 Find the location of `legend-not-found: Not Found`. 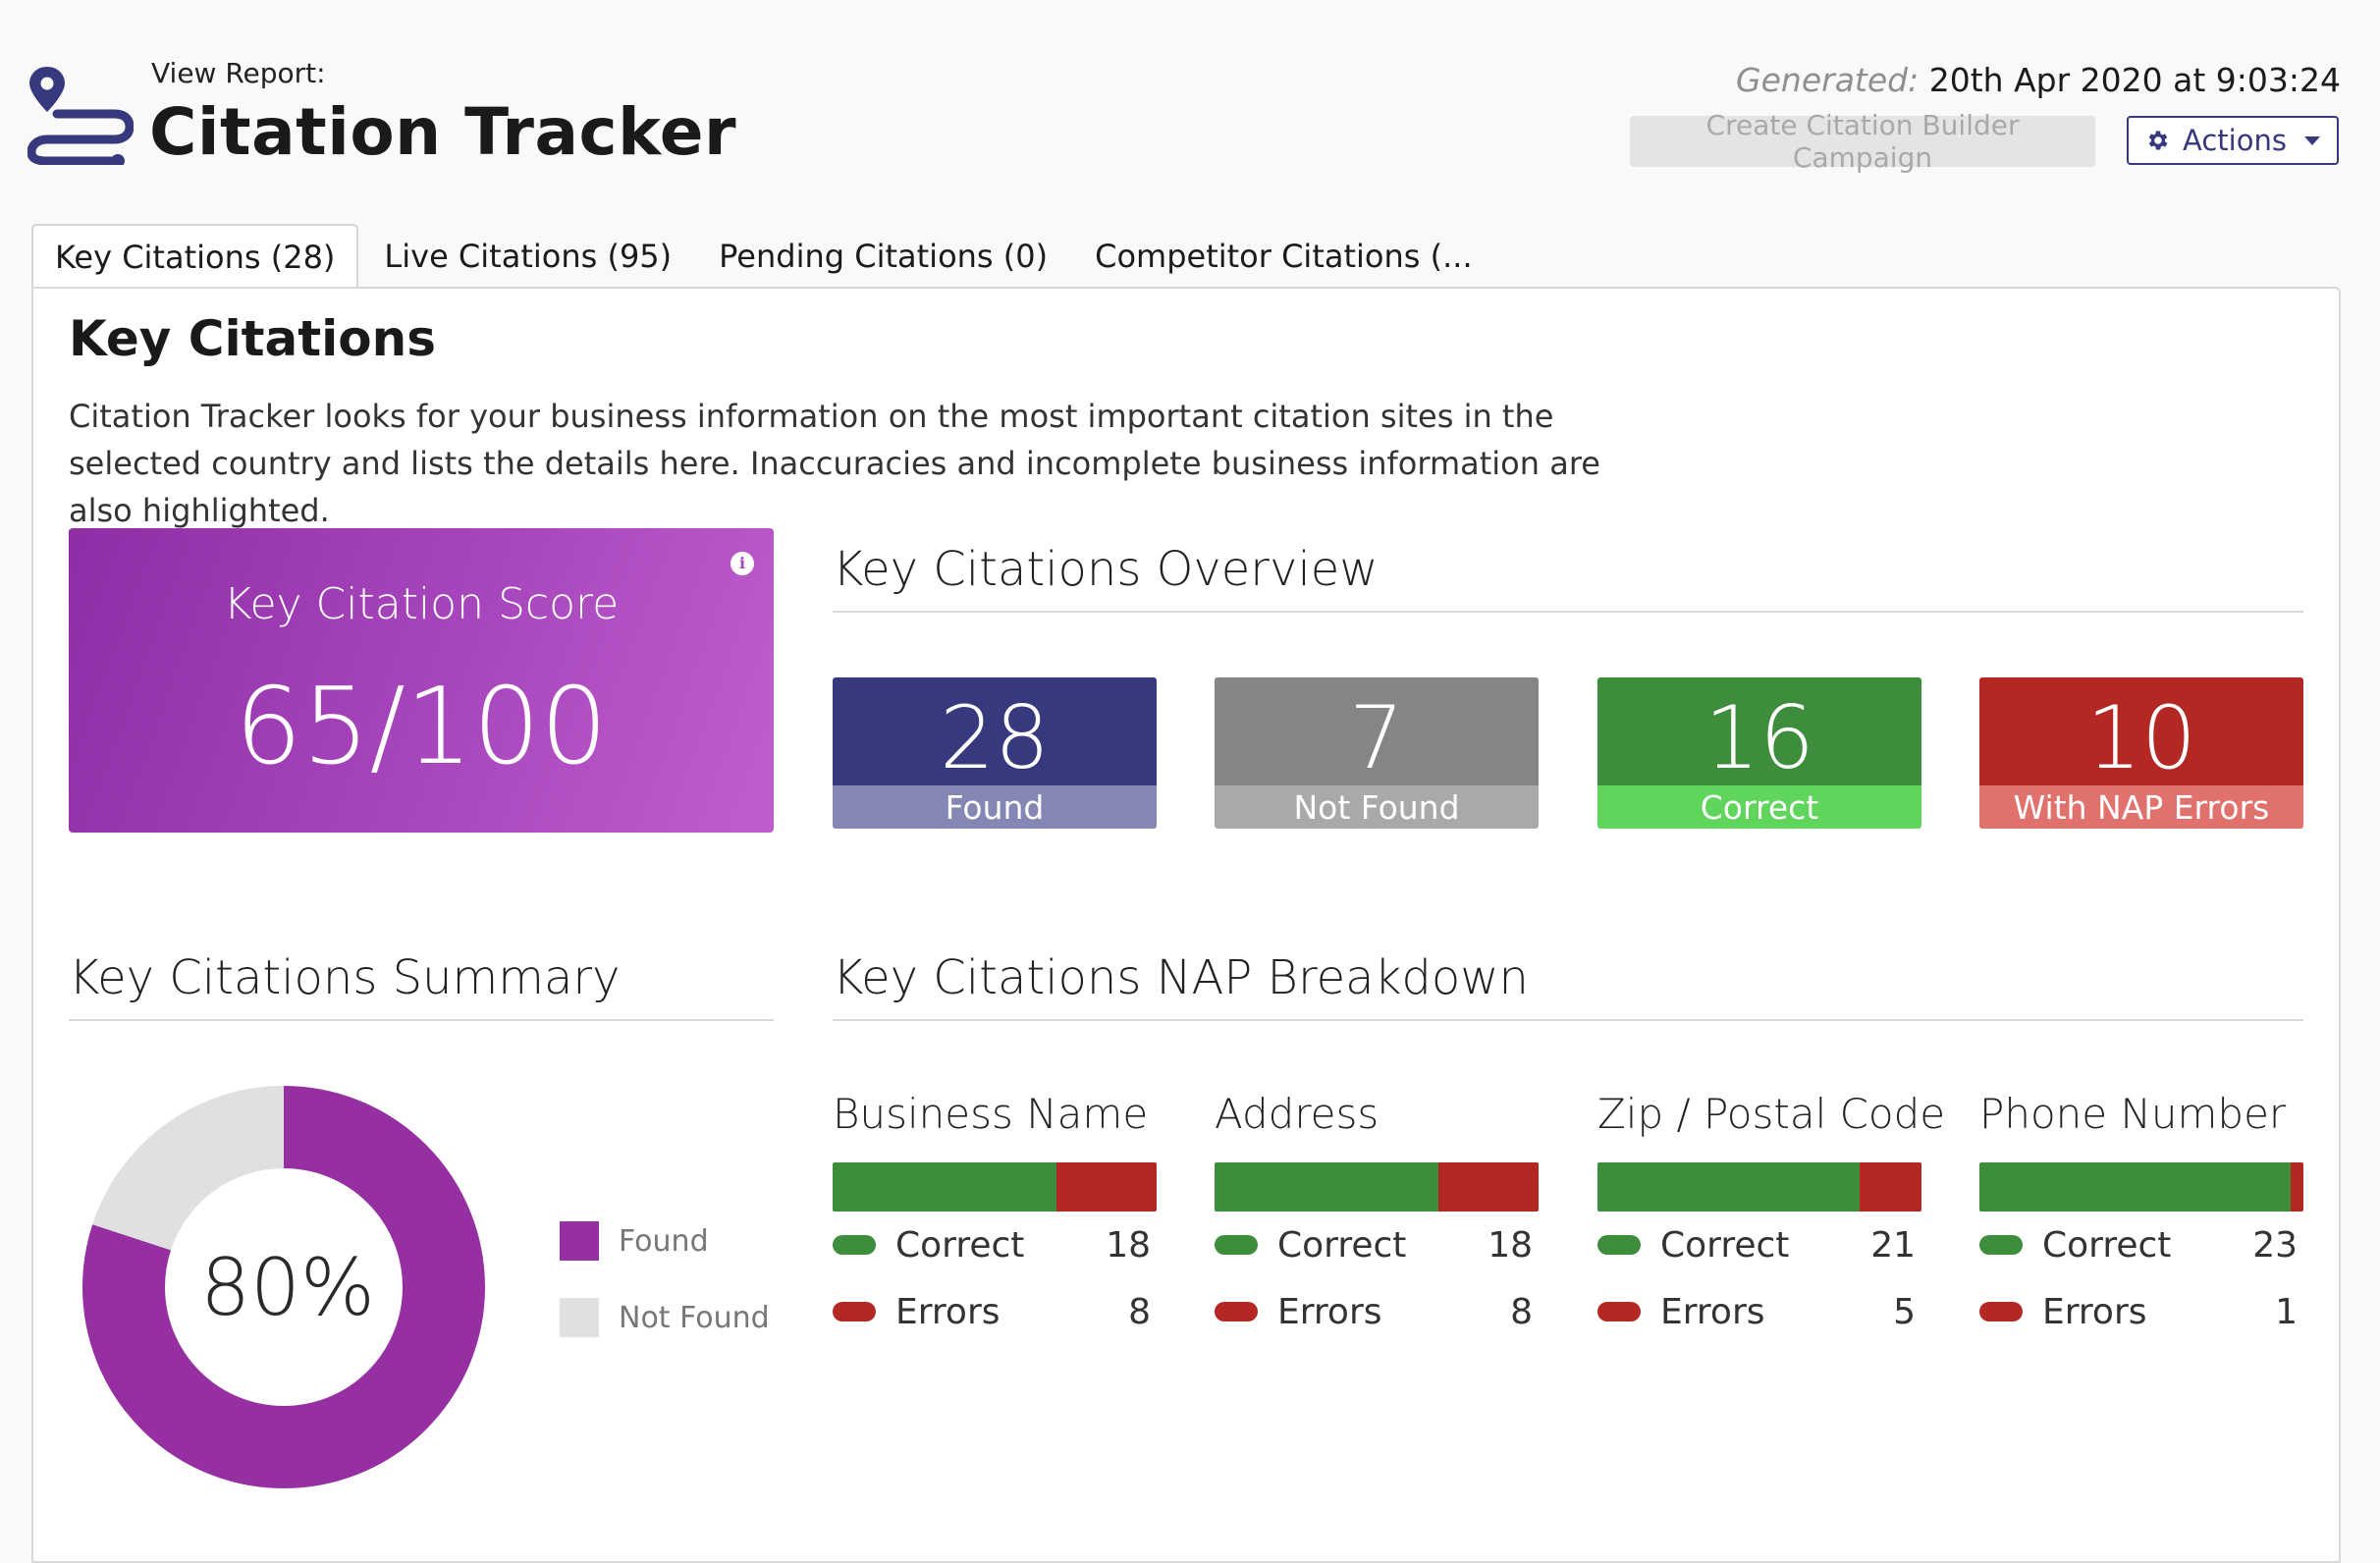

legend-not-found: Not Found is located at coordinates (665, 1317).